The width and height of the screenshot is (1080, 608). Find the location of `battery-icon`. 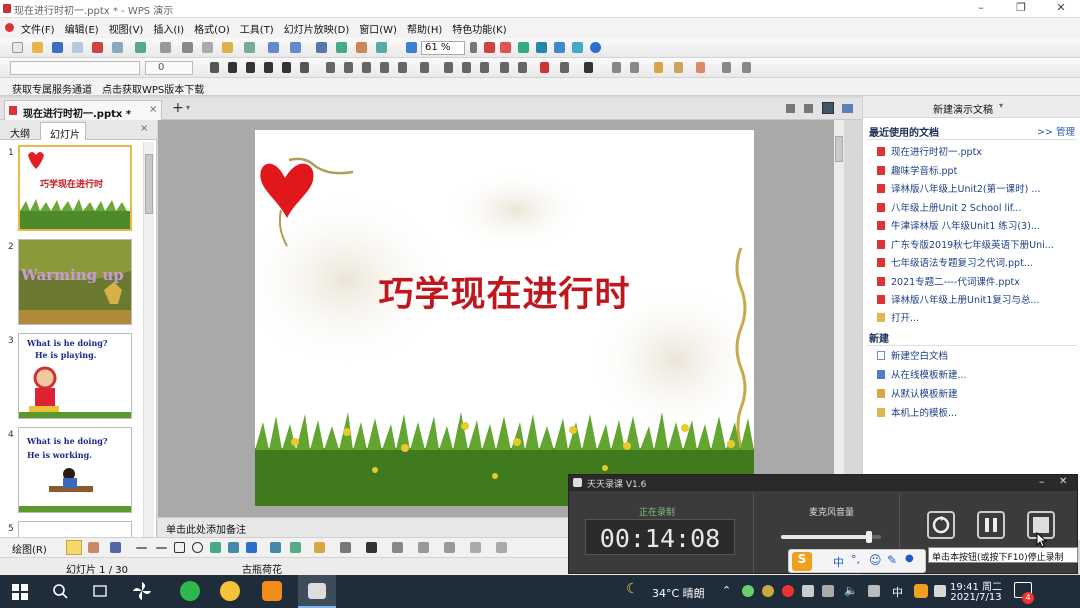

battery-icon is located at coordinates (828, 591).